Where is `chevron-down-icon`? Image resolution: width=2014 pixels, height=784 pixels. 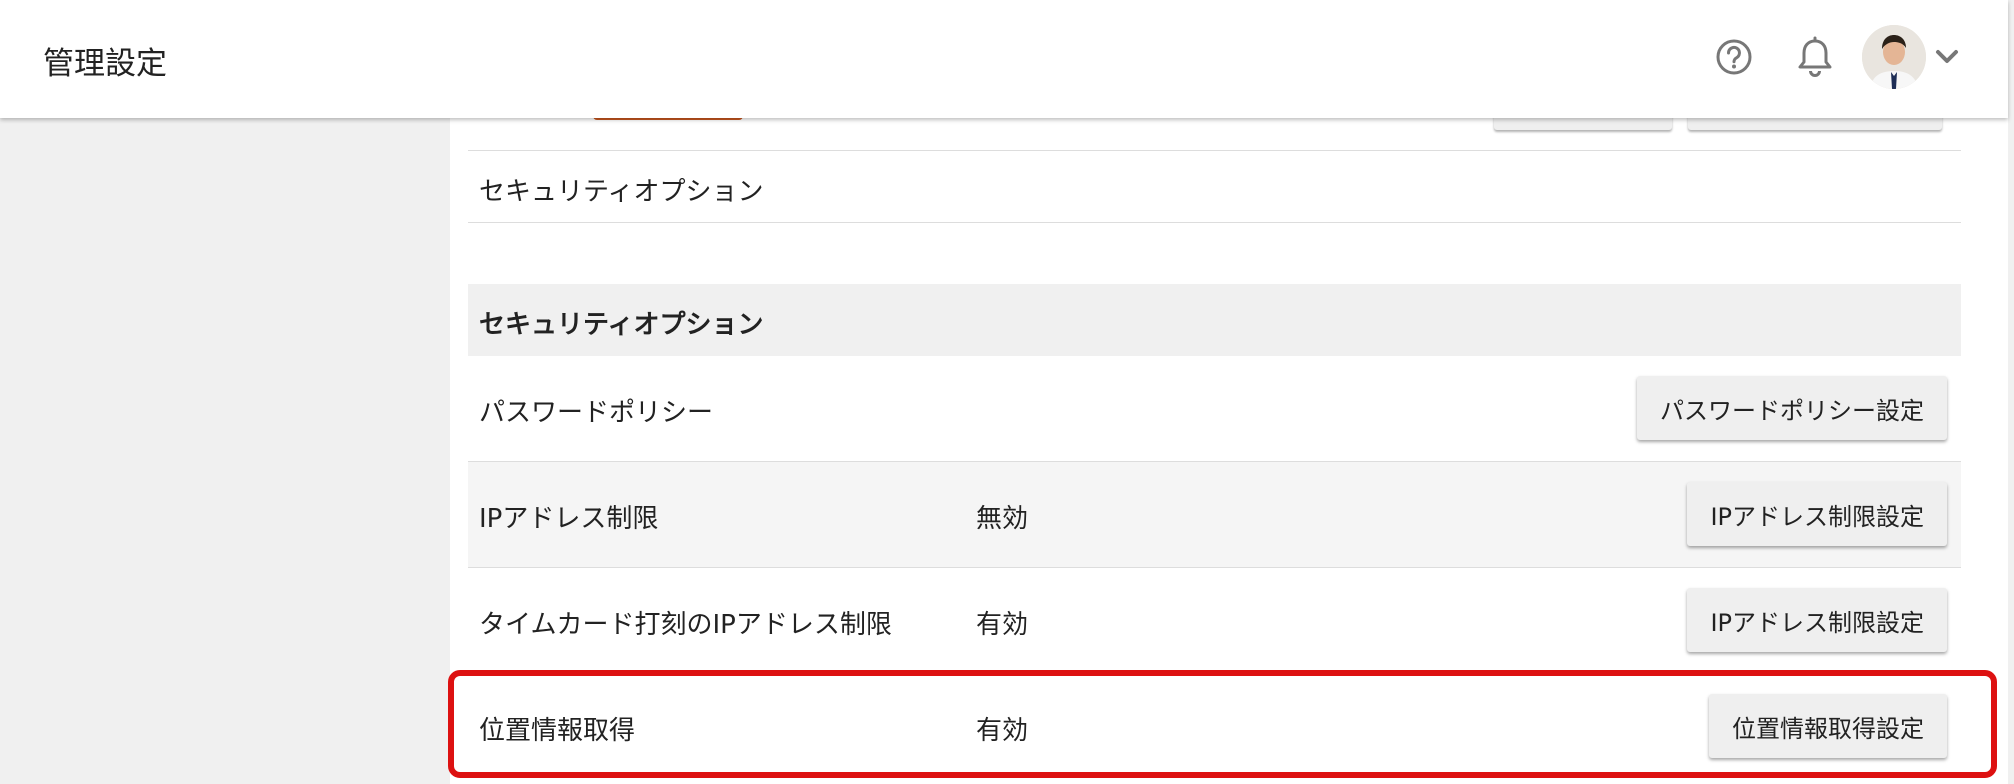 chevron-down-icon is located at coordinates (1947, 57).